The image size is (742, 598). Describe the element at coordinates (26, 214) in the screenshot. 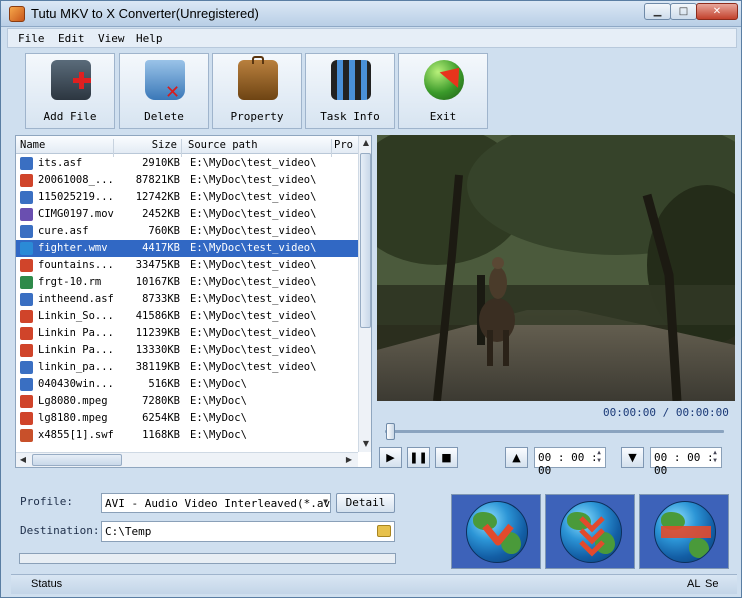

I see `mov-icon` at that location.